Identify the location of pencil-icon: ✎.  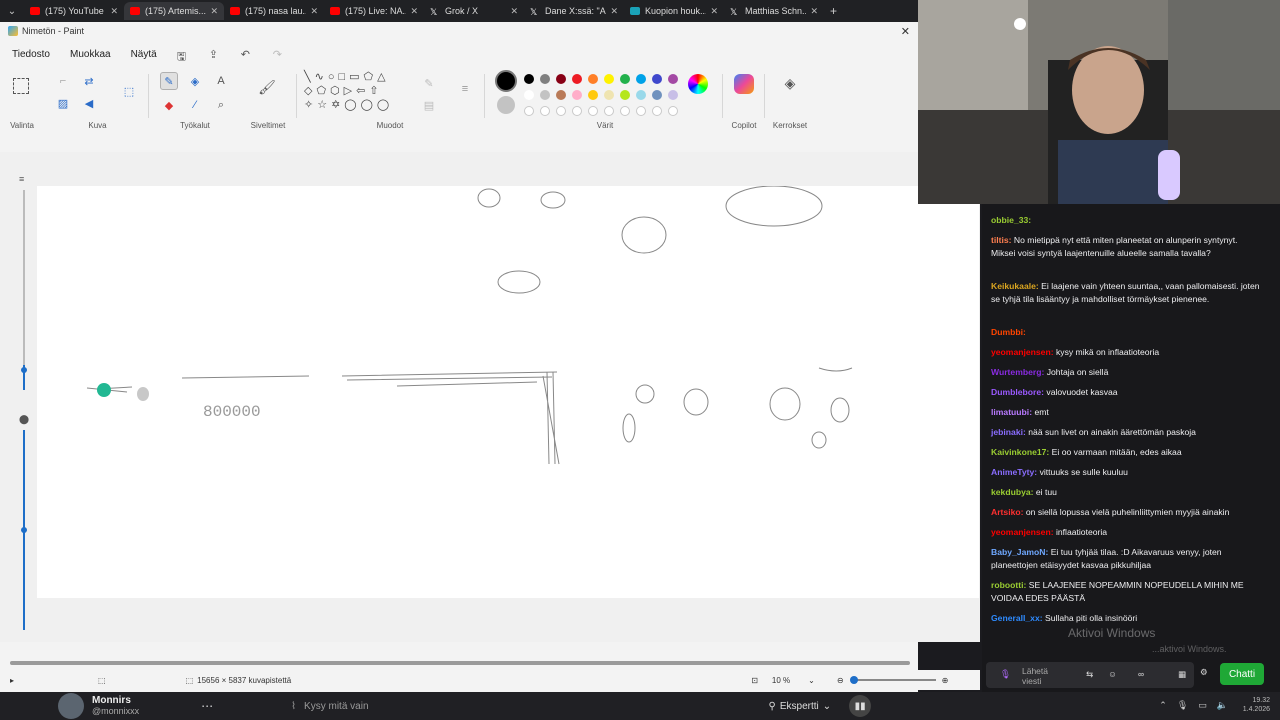
(169, 81).